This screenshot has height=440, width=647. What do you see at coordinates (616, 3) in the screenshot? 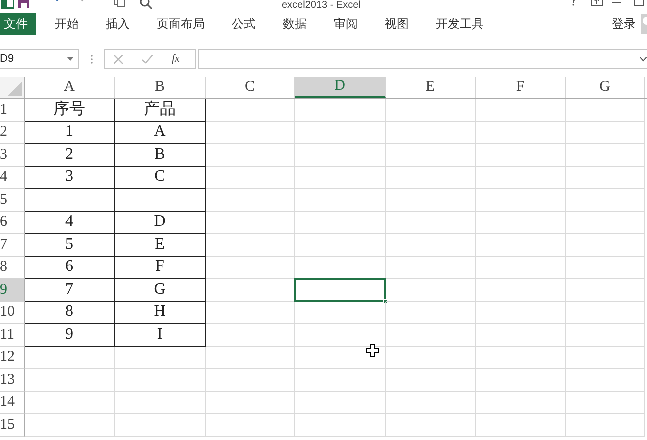
I see `minimize-icon` at bounding box center [616, 3].